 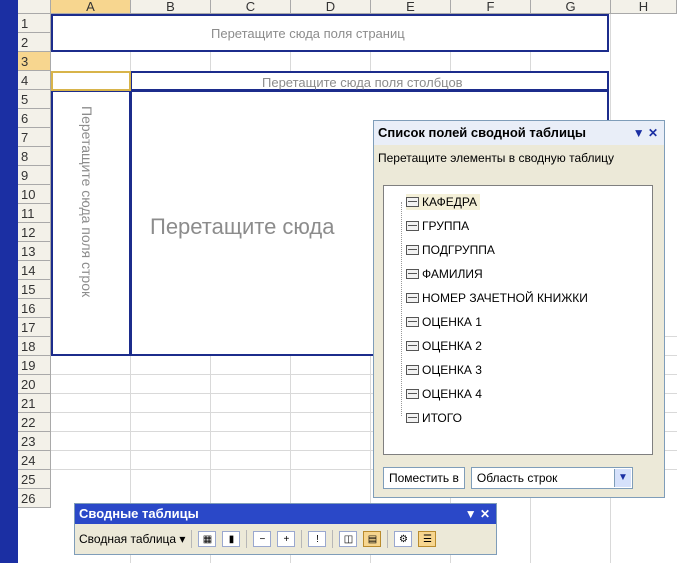 What do you see at coordinates (34, 441) in the screenshot?
I see `row-header-23: 23` at bounding box center [34, 441].